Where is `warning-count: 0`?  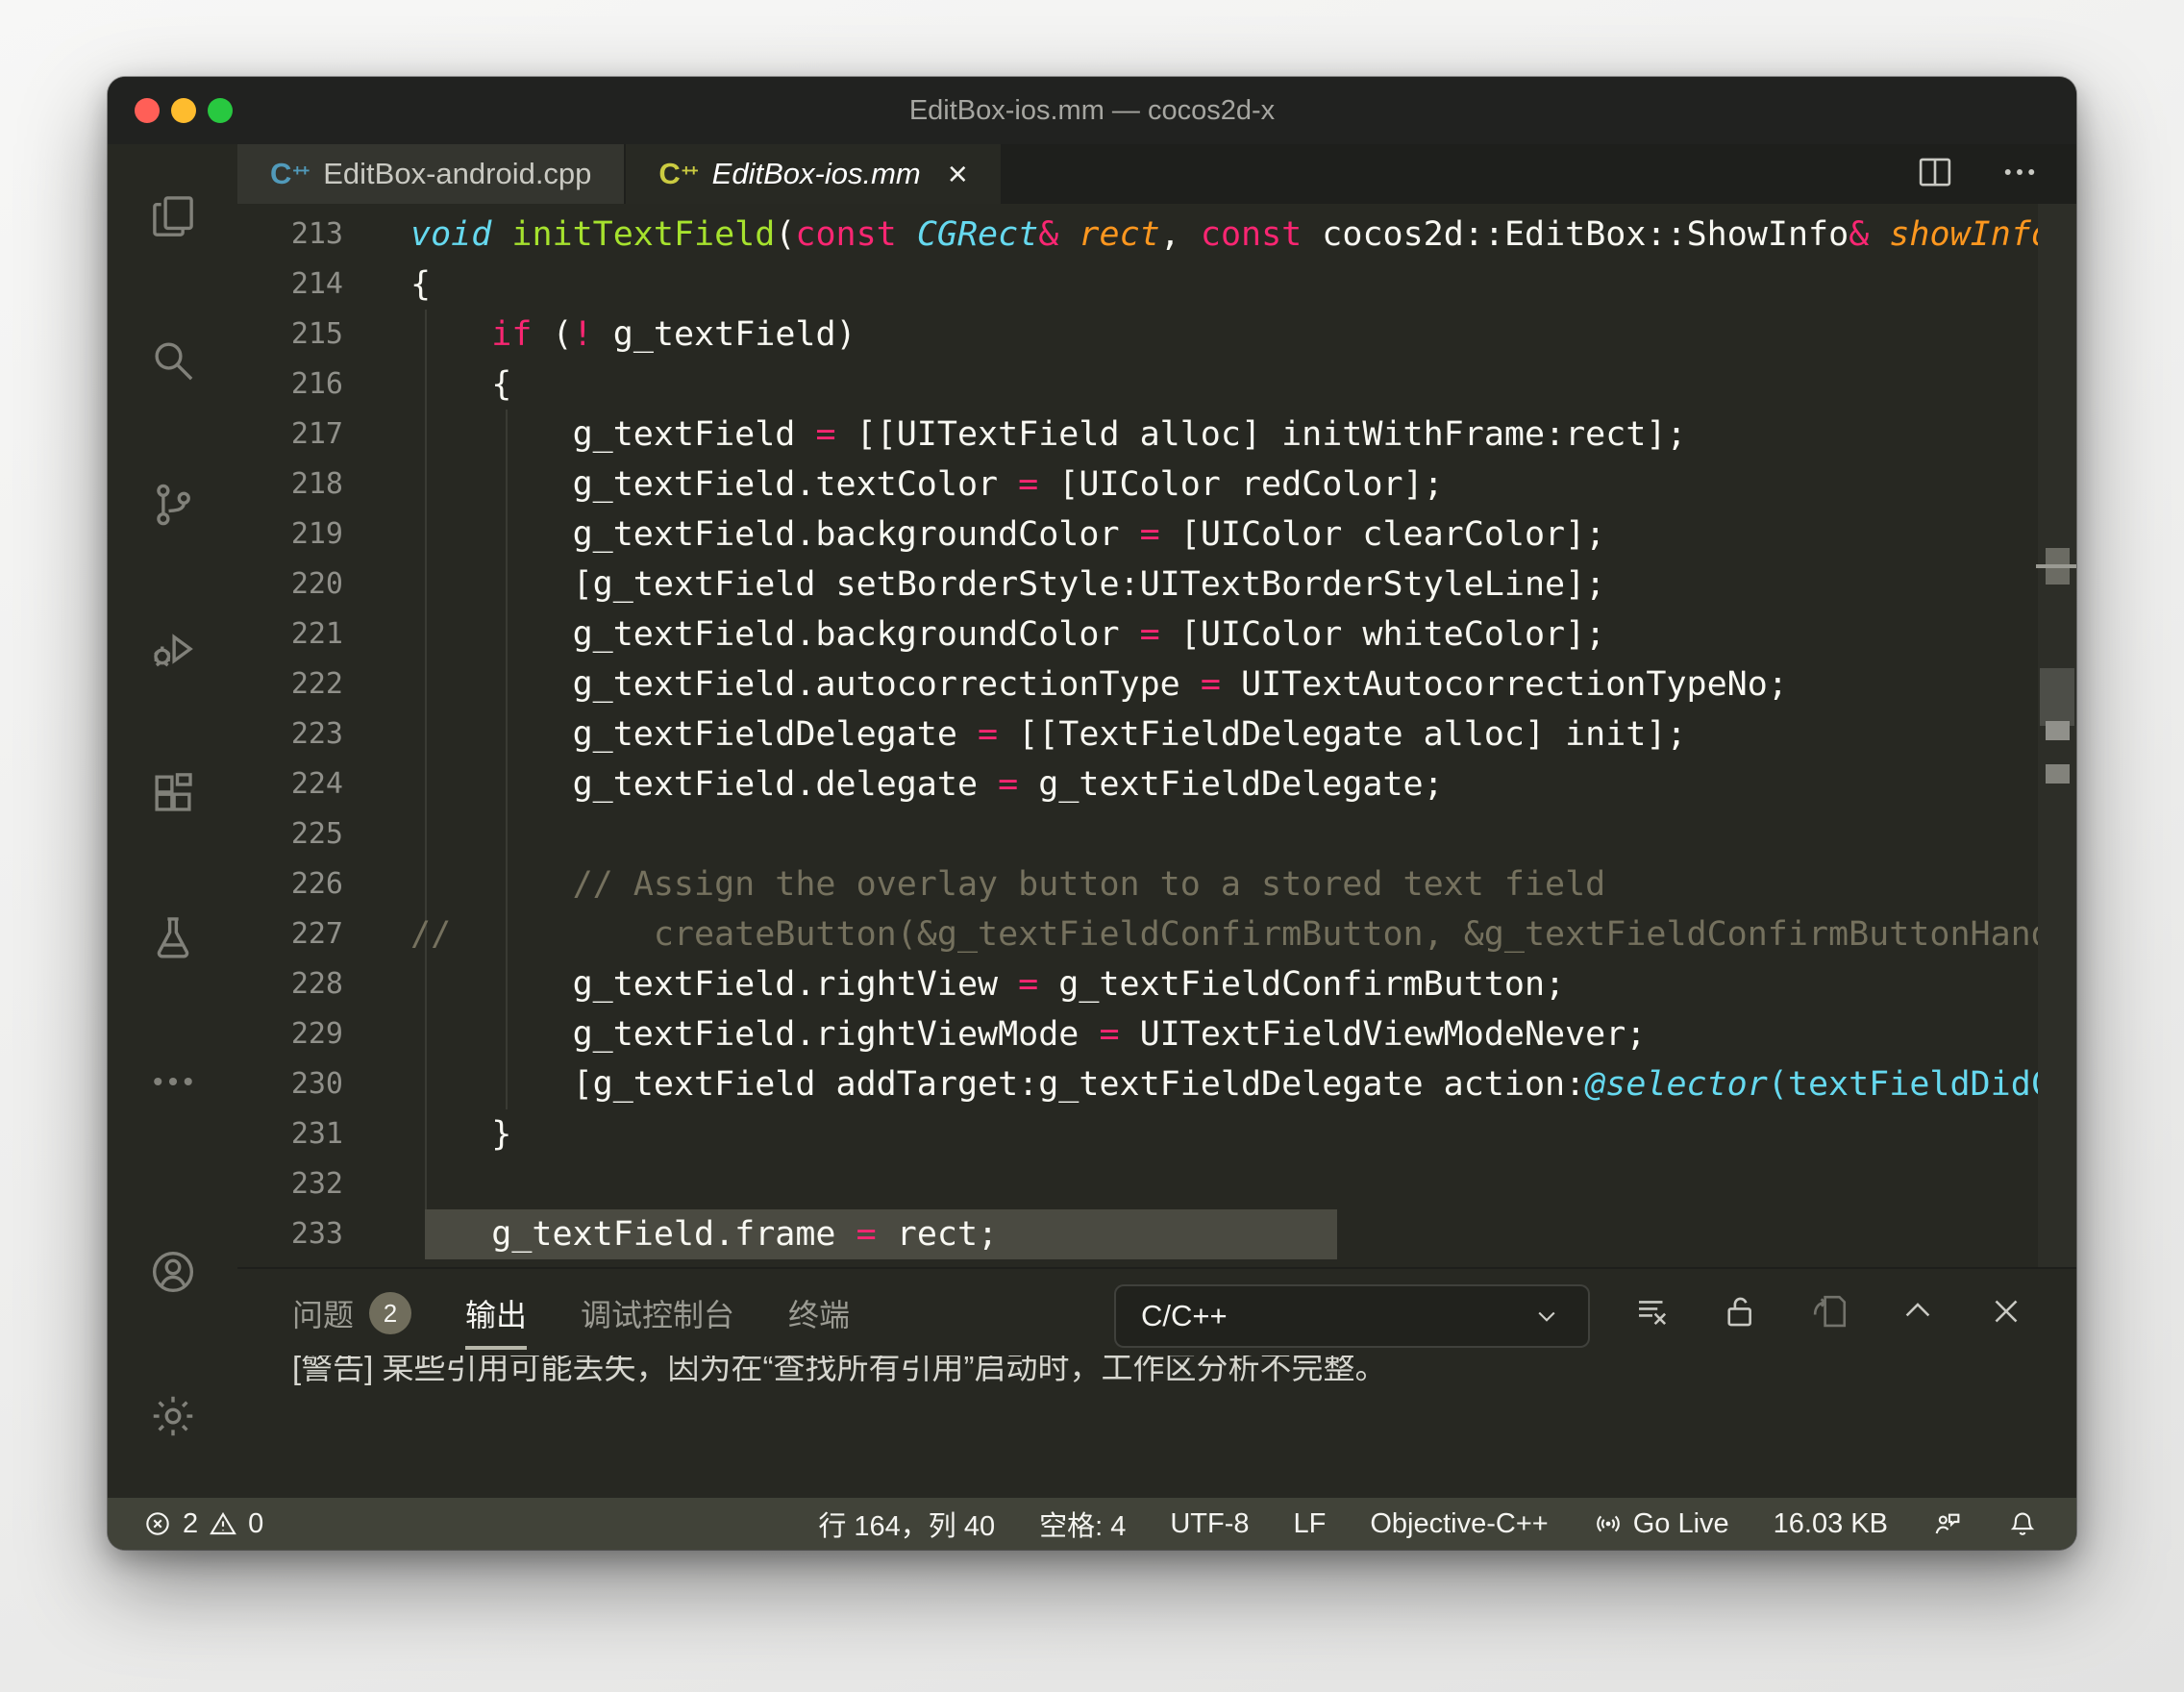 warning-count: 0 is located at coordinates (256, 1523).